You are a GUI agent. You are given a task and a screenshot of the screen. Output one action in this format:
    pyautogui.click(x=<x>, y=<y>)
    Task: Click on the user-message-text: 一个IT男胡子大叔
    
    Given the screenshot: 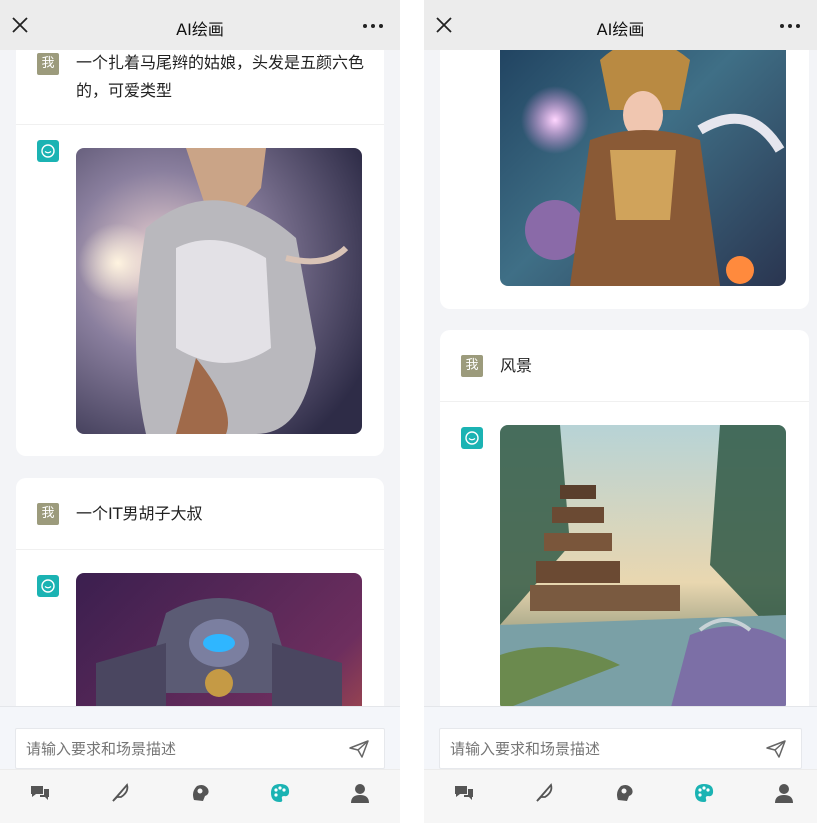 What is the action you would take?
    pyautogui.click(x=139, y=513)
    